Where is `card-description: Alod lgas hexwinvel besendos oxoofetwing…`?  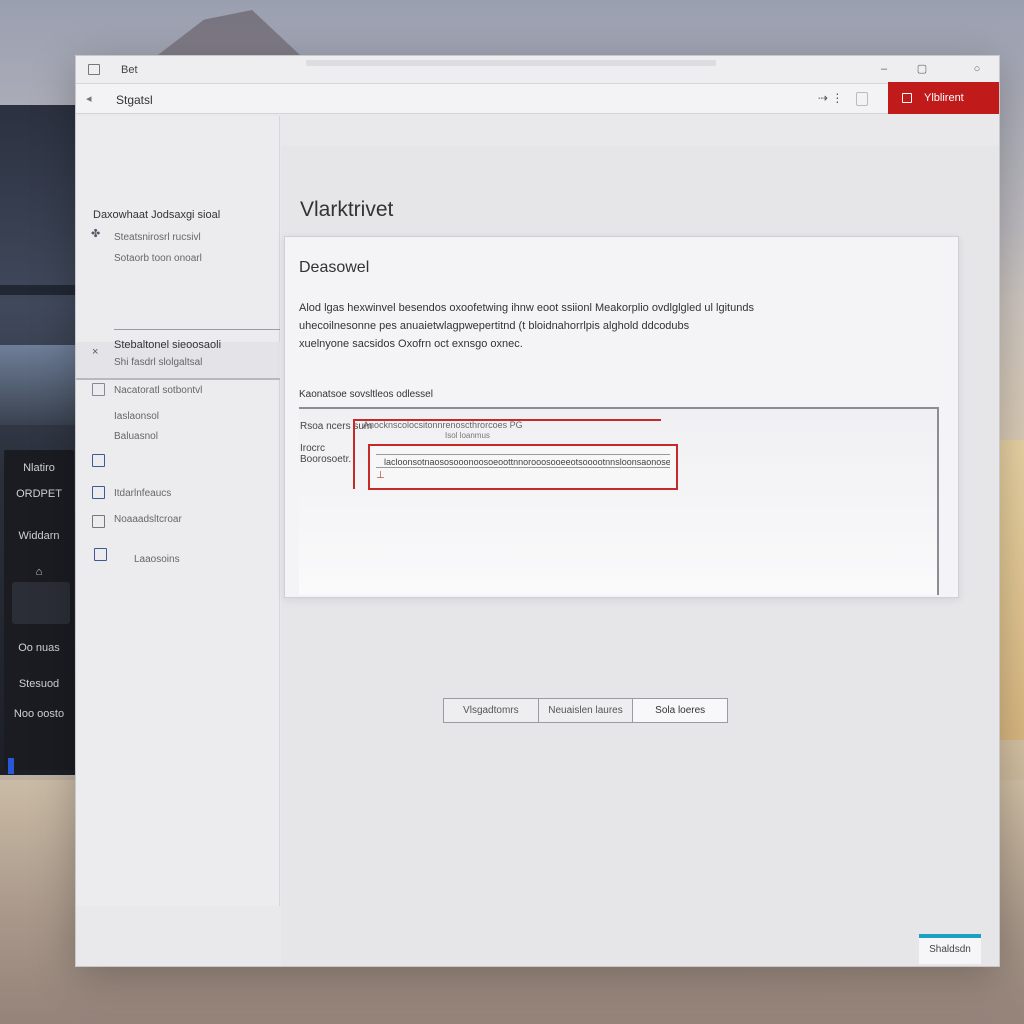 card-description: Alod lgas hexwinvel besendos oxoofetwing… is located at coordinates (549, 326).